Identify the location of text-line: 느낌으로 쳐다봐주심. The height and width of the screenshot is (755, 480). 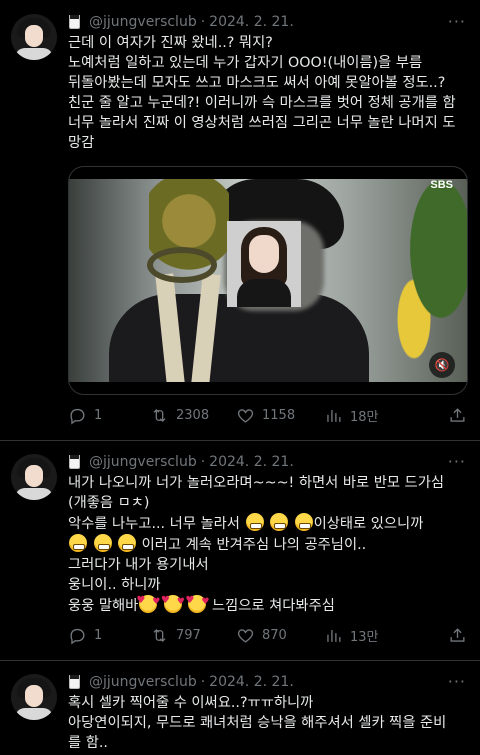
(273, 606).